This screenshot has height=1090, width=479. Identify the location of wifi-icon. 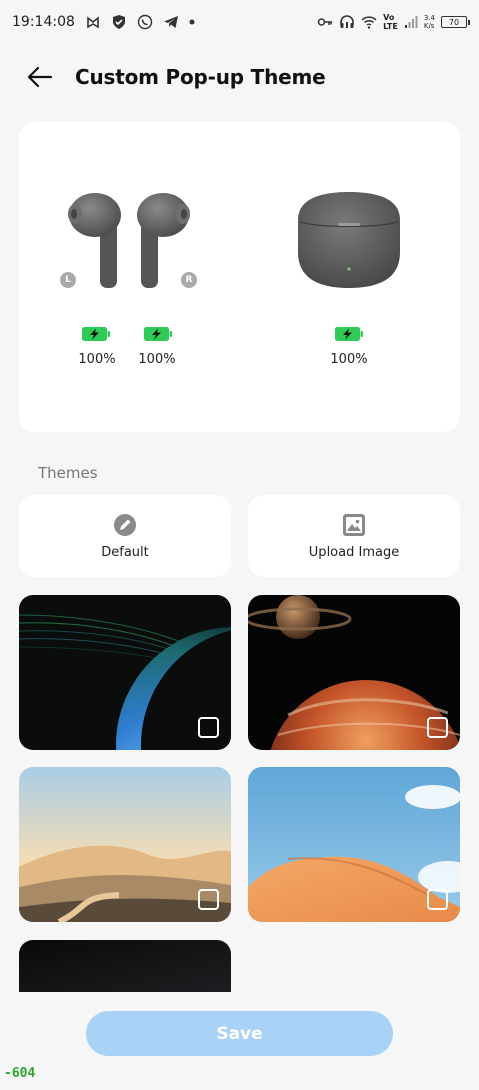
(369, 22).